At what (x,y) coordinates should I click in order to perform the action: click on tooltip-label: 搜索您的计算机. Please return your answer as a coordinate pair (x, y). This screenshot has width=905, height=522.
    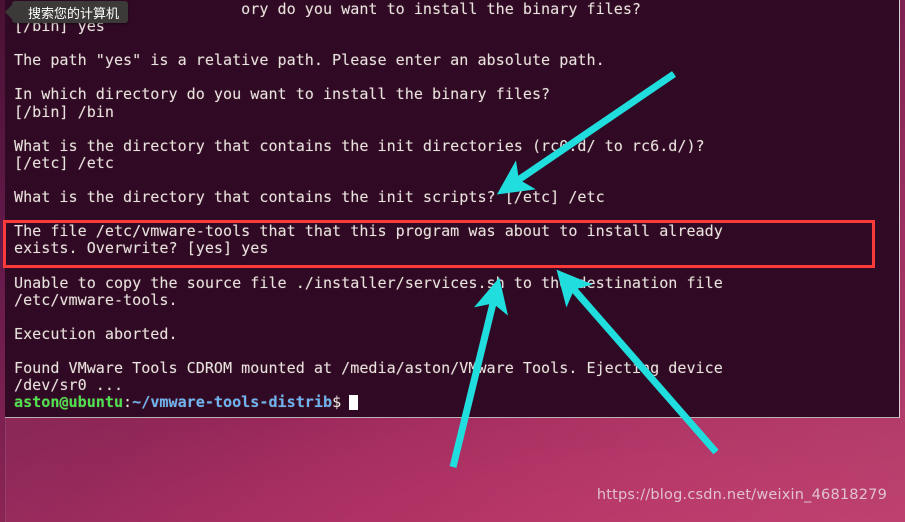
    Looking at the image, I should click on (74, 14).